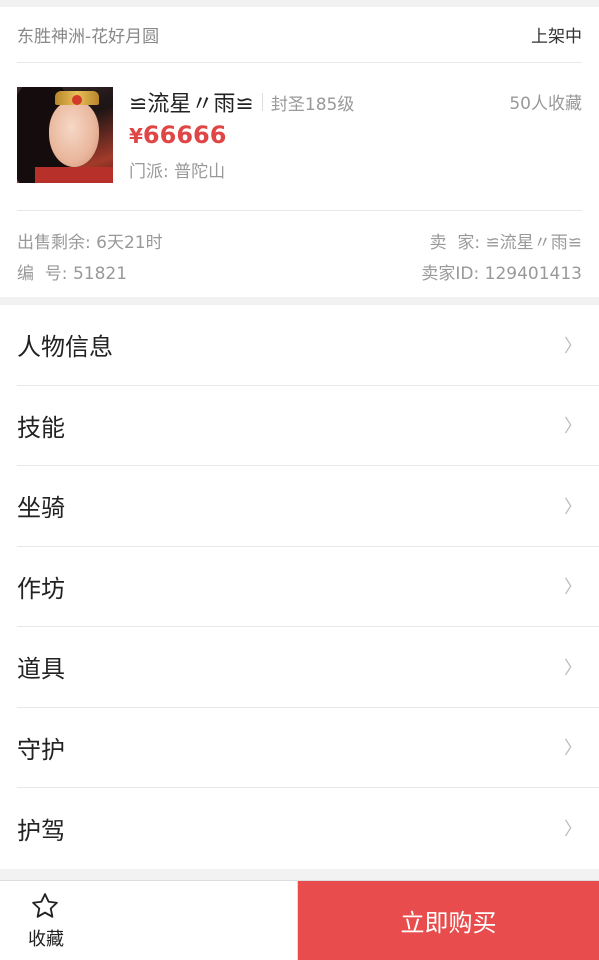  Describe the element at coordinates (505, 243) in the screenshot. I see `seller-name: 卖 家: ≌流星〃雨≌` at that location.